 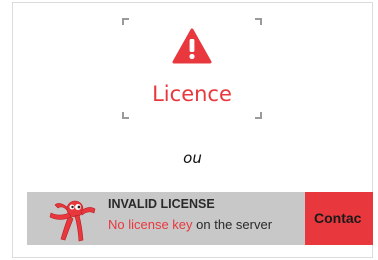 I want to click on licence-tile: Licence, so click(x=192, y=68).